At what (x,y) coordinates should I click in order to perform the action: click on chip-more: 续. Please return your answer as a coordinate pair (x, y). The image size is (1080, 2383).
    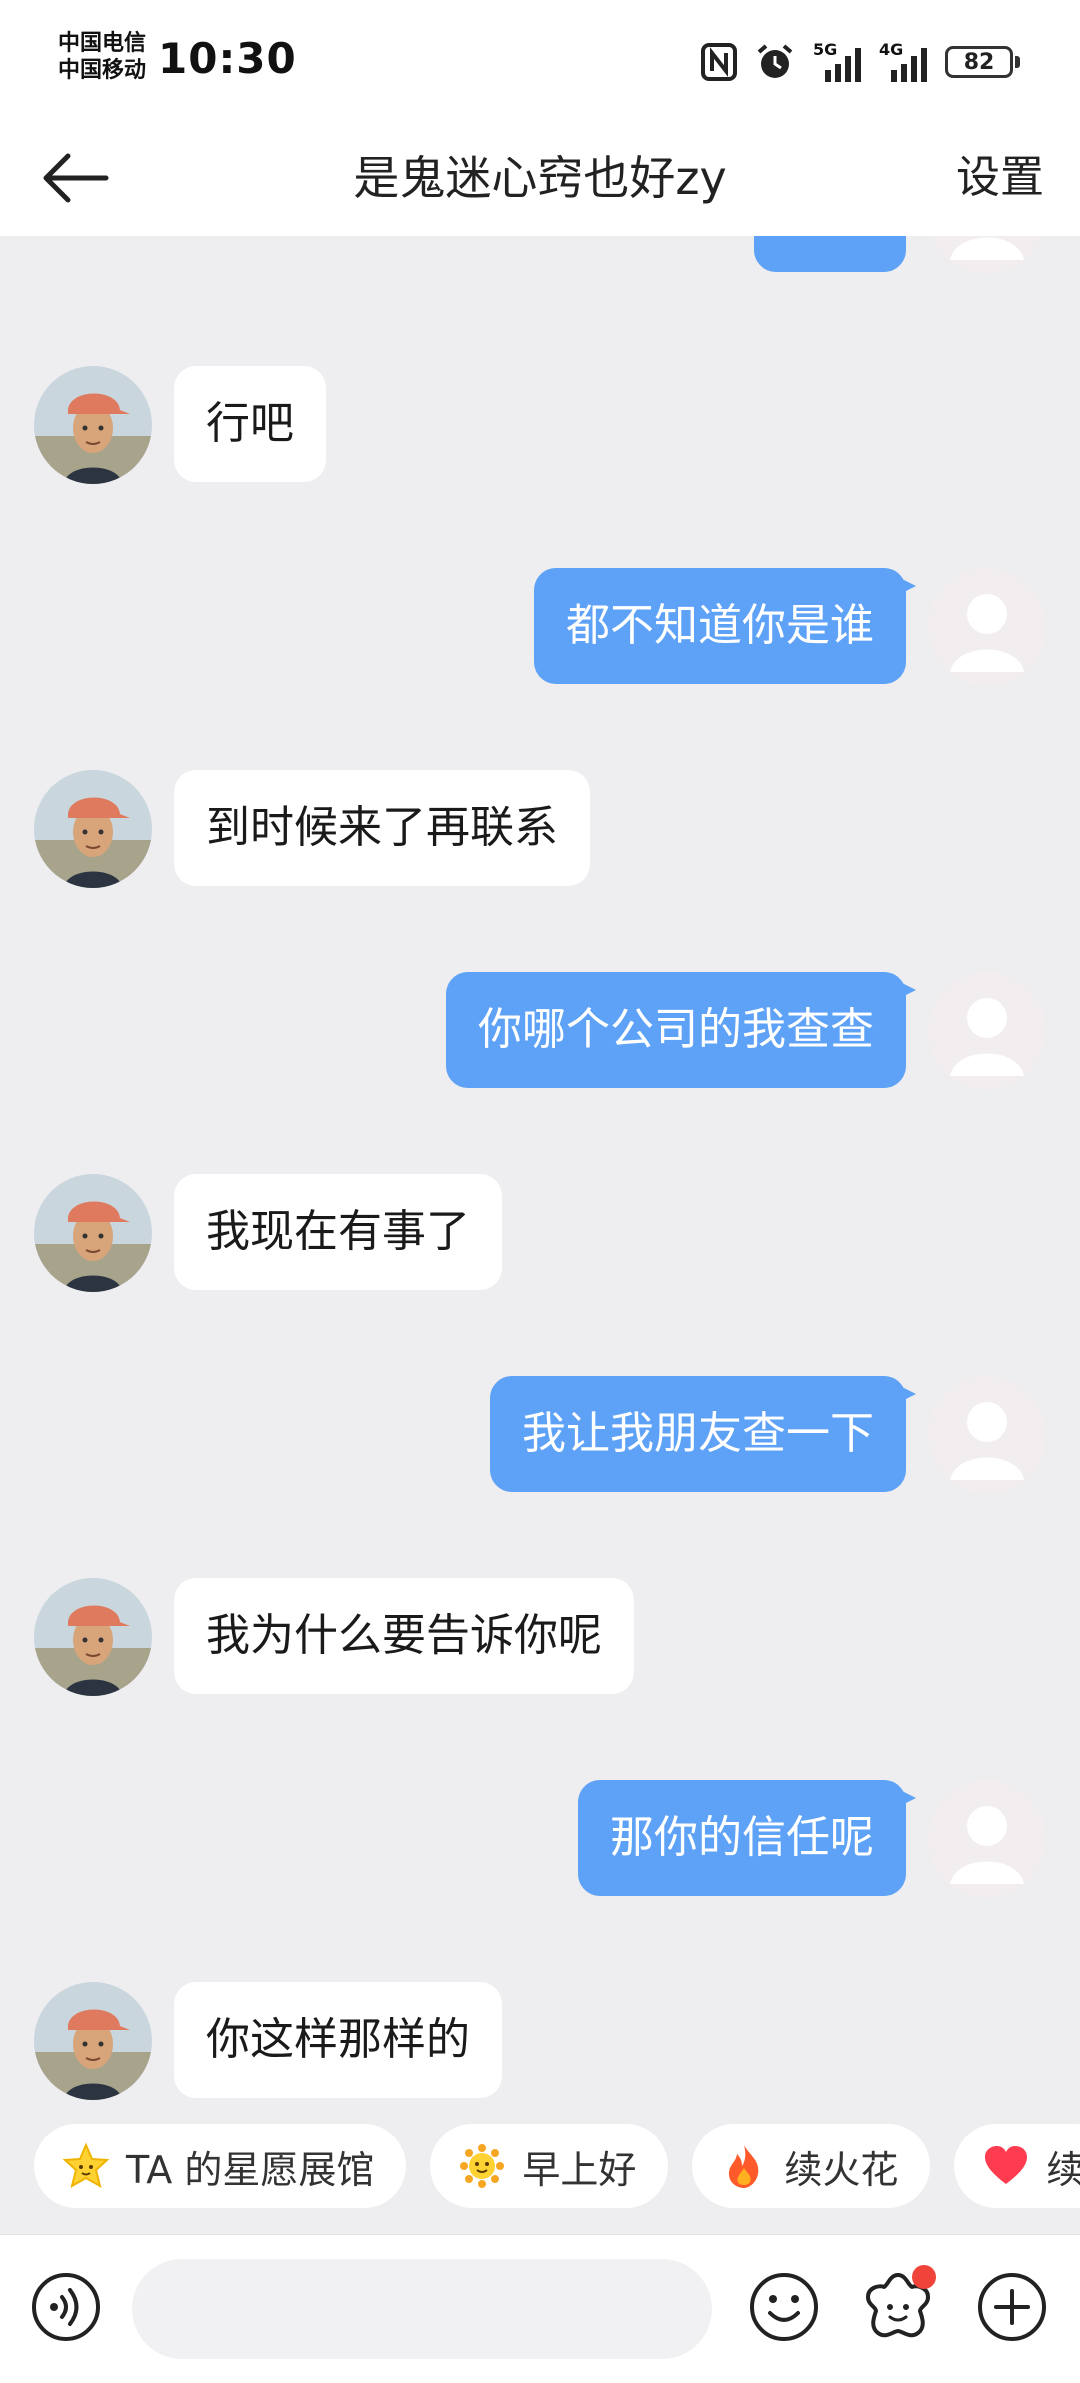
    Looking at the image, I should click on (1017, 2166).